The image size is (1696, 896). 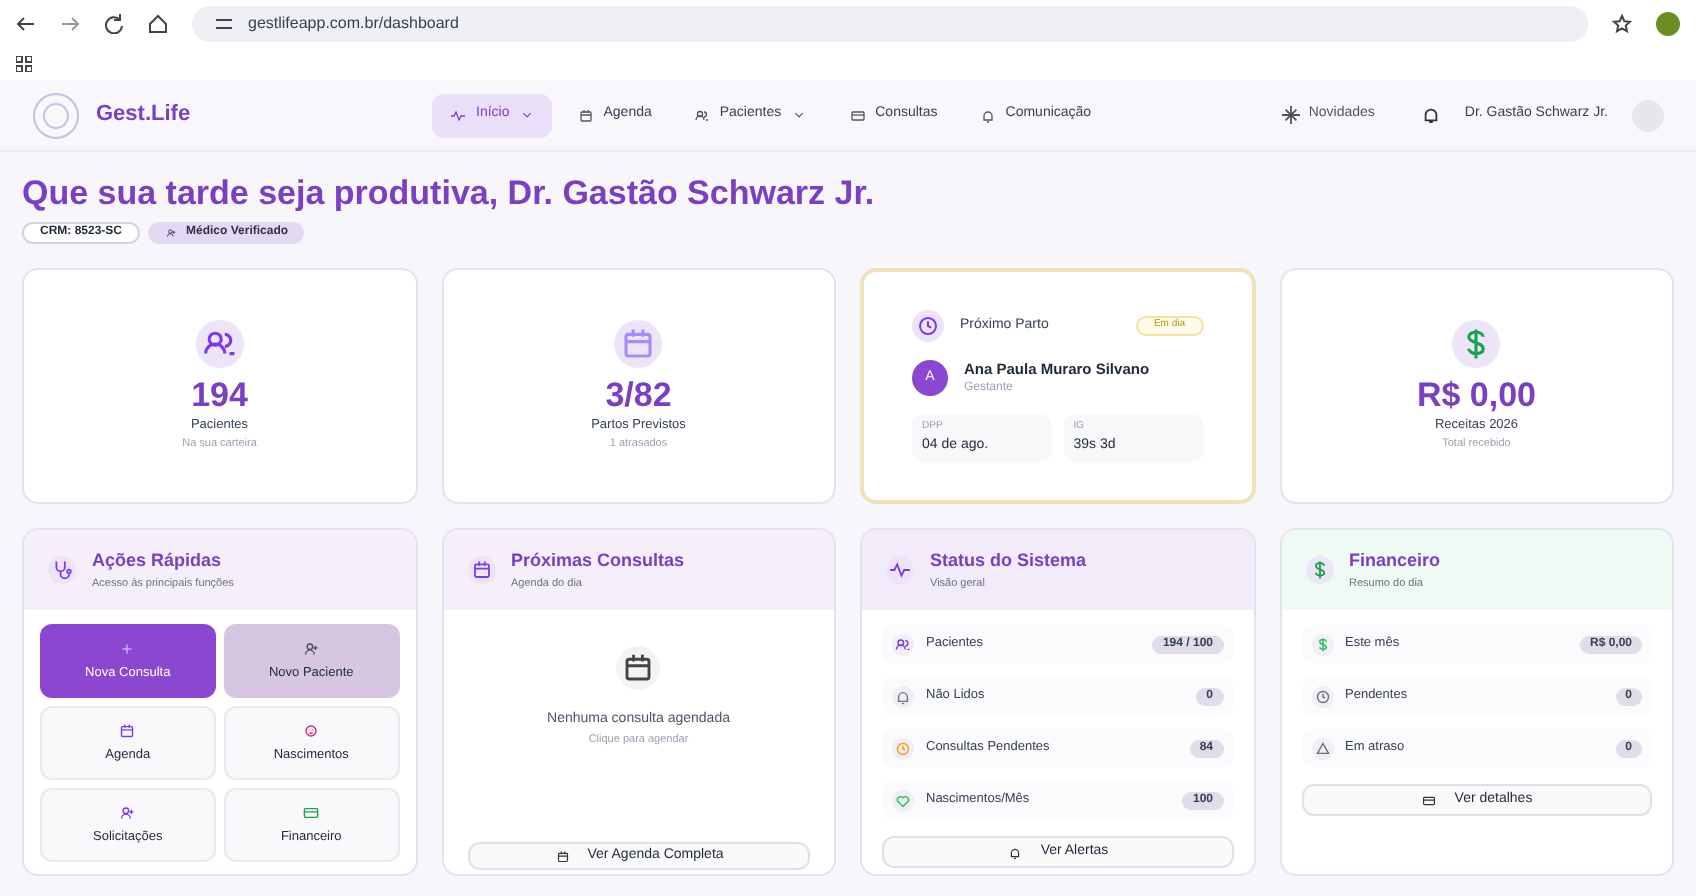 What do you see at coordinates (26, 24) in the screenshot?
I see `back-icon` at bounding box center [26, 24].